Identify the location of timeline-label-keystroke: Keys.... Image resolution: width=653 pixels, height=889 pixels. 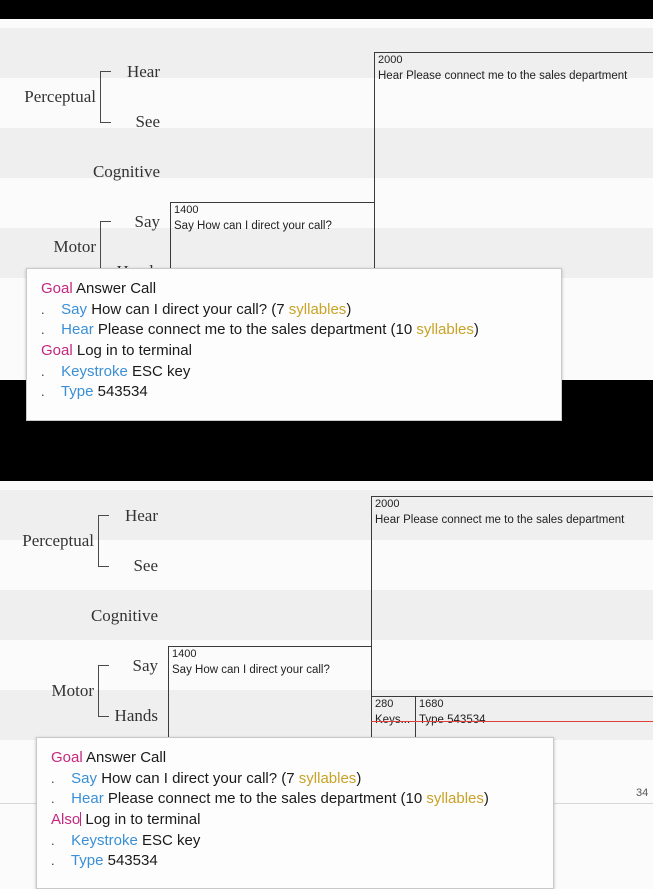
(393, 720).